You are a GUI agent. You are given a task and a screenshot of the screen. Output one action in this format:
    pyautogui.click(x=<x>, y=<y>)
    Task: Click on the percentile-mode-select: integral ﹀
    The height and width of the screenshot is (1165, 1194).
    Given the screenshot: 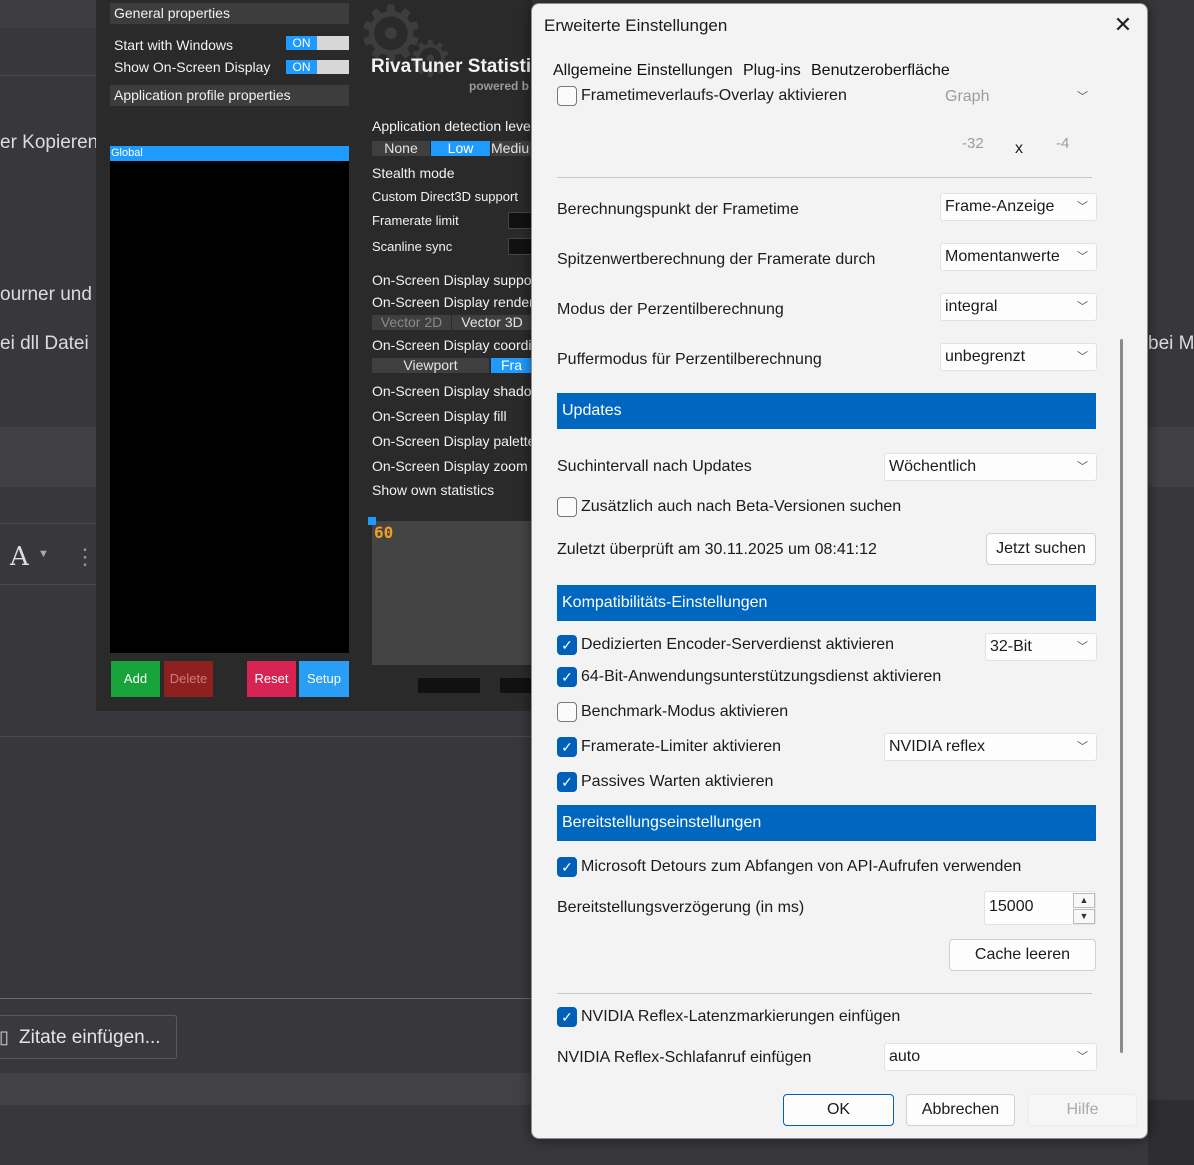 What is the action you would take?
    pyautogui.click(x=1018, y=307)
    